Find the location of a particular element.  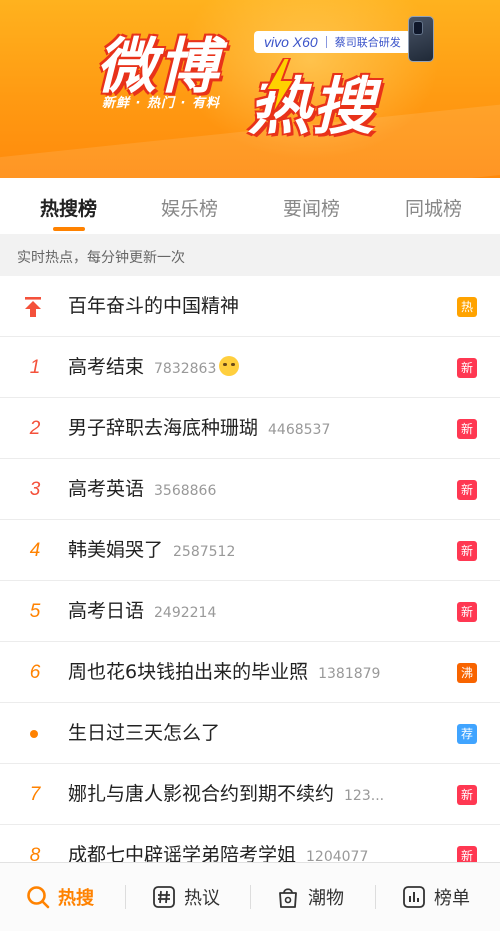

tab-entertainment: 娱乐榜 is located at coordinates (189, 207).